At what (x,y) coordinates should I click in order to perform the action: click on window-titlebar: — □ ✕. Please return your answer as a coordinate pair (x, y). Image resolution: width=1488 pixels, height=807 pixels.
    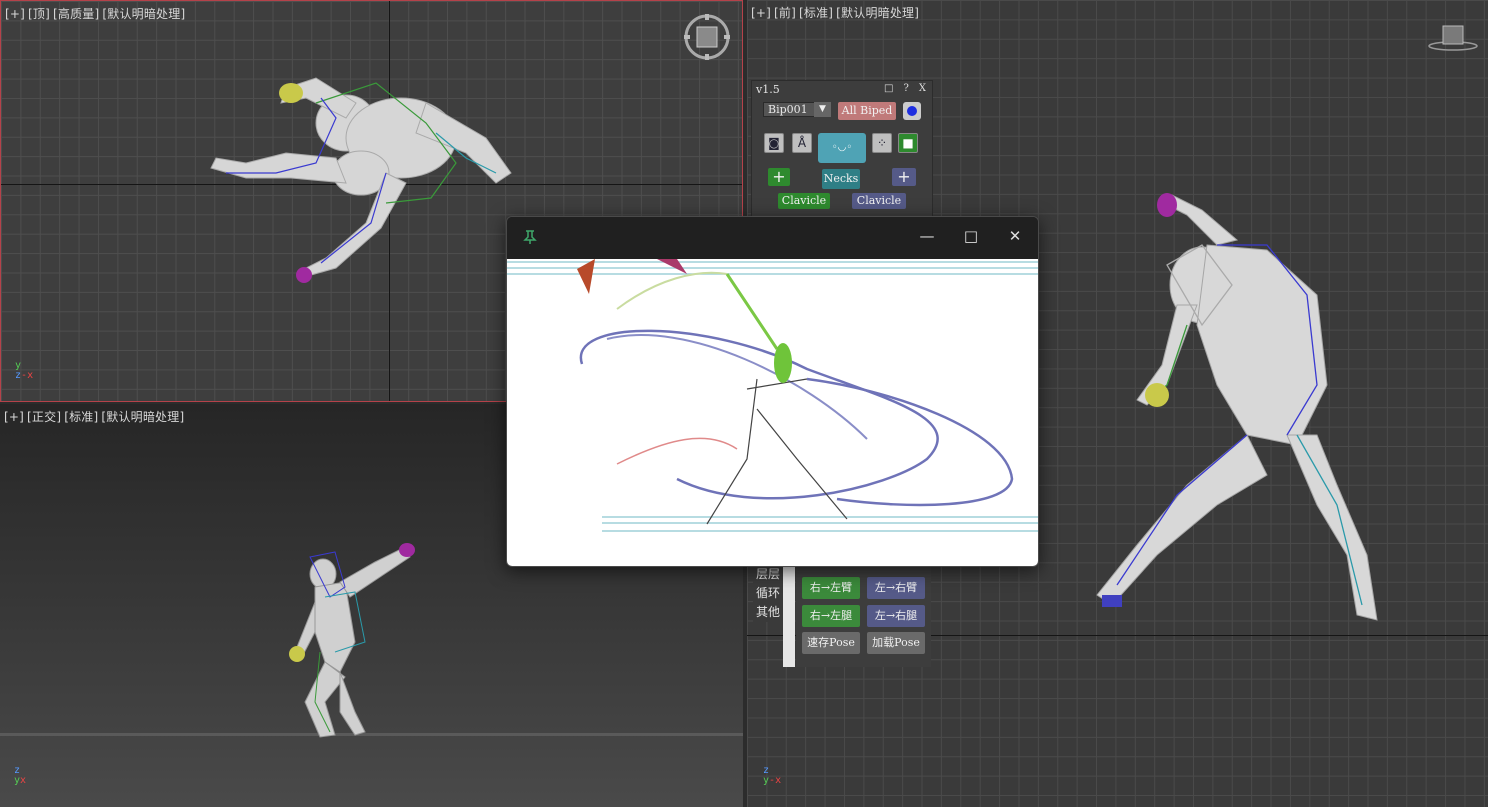
    Looking at the image, I should click on (772, 238).